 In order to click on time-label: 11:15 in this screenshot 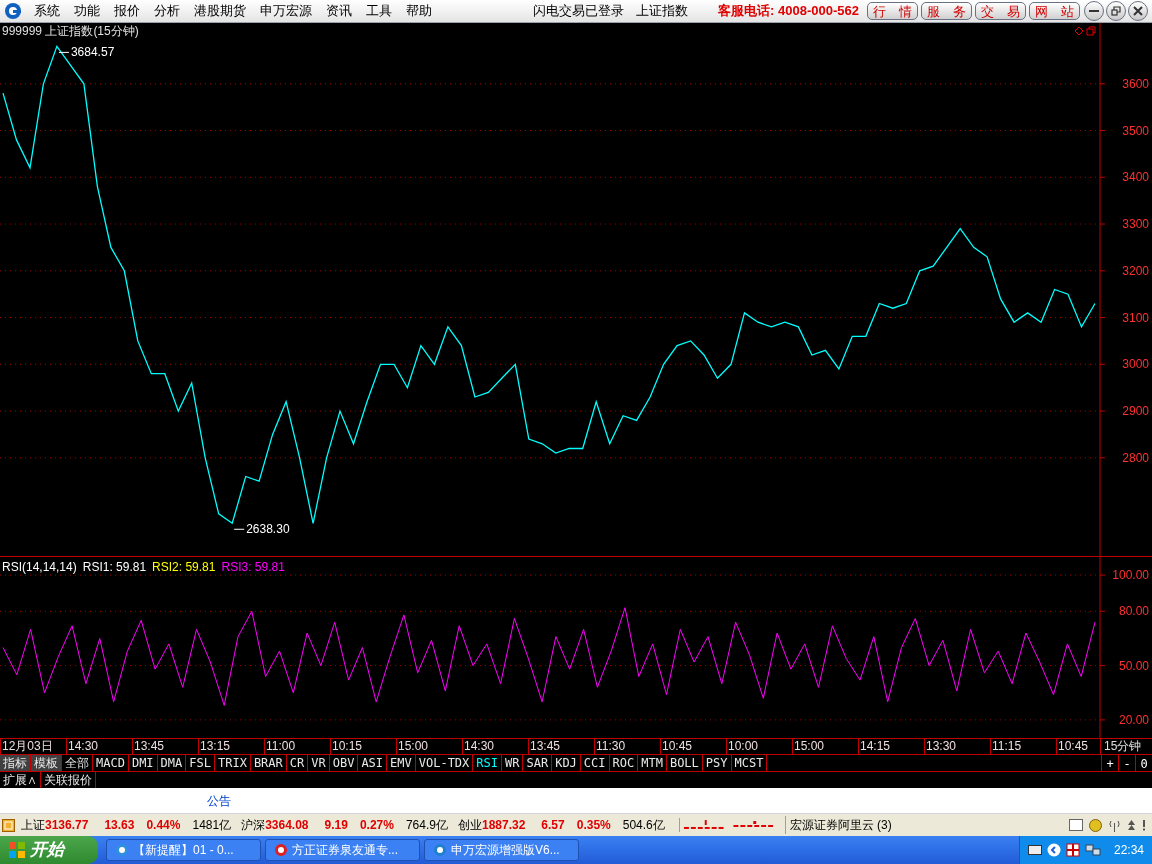, I will do `click(1023, 746)`.